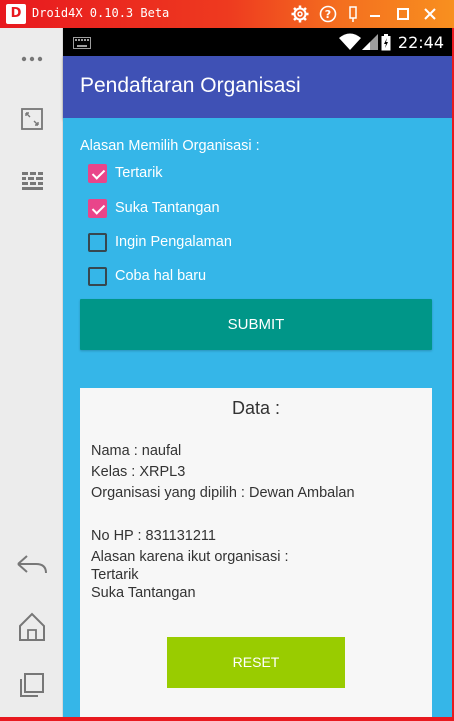 This screenshot has height=721, width=454. I want to click on keyboard-icon, so click(82, 45).